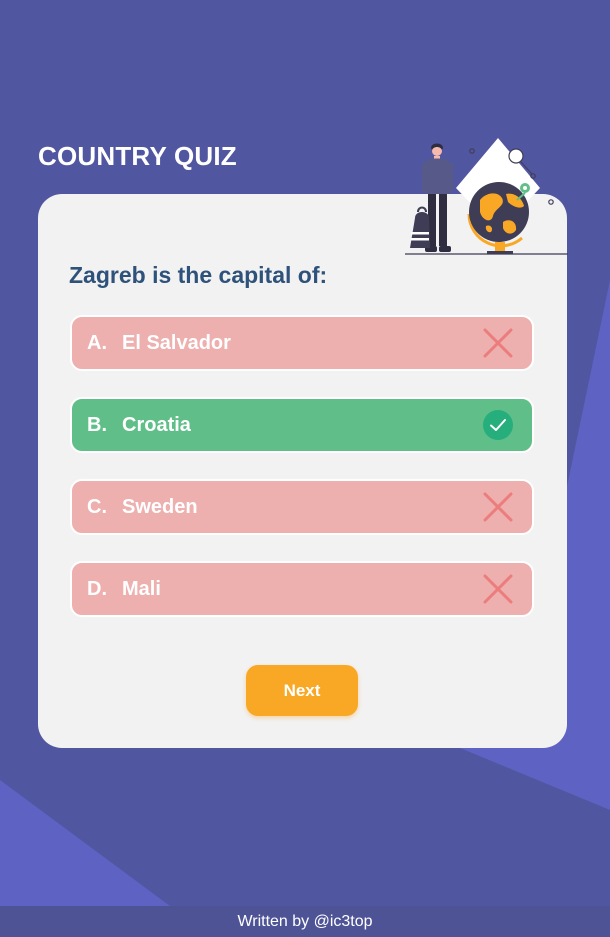 The width and height of the screenshot is (610, 937). What do you see at coordinates (302, 589) in the screenshot?
I see `answer-option-d: D. Mali` at bounding box center [302, 589].